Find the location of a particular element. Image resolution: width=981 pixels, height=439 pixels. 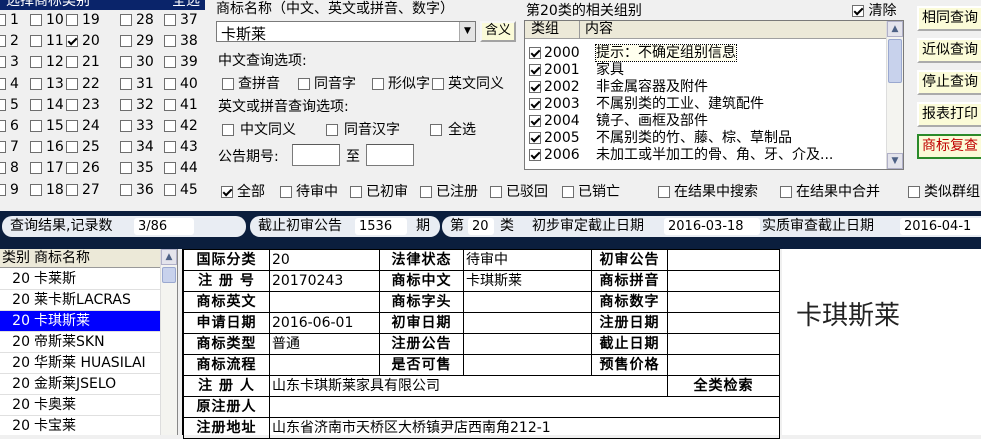

side-button: 相同查询 is located at coordinates (949, 18).